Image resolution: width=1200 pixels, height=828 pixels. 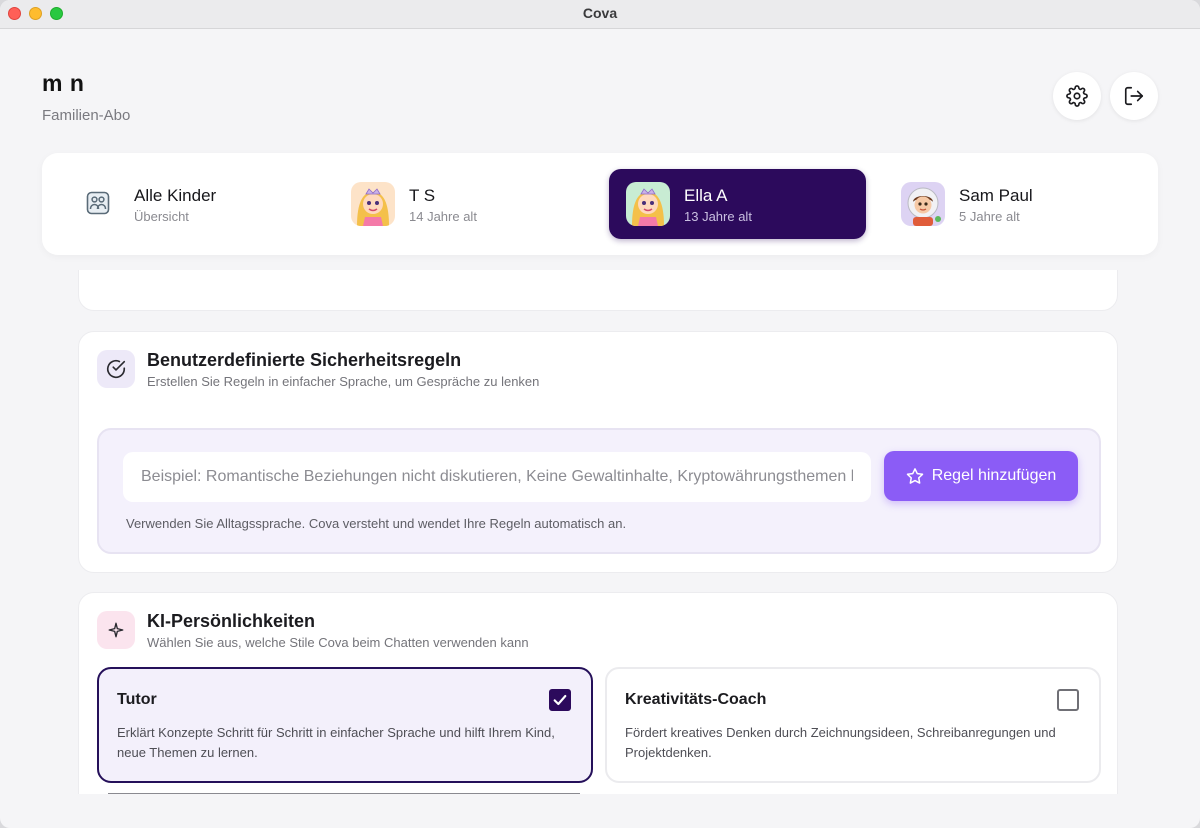 I want to click on star-icon, so click(x=914, y=476).